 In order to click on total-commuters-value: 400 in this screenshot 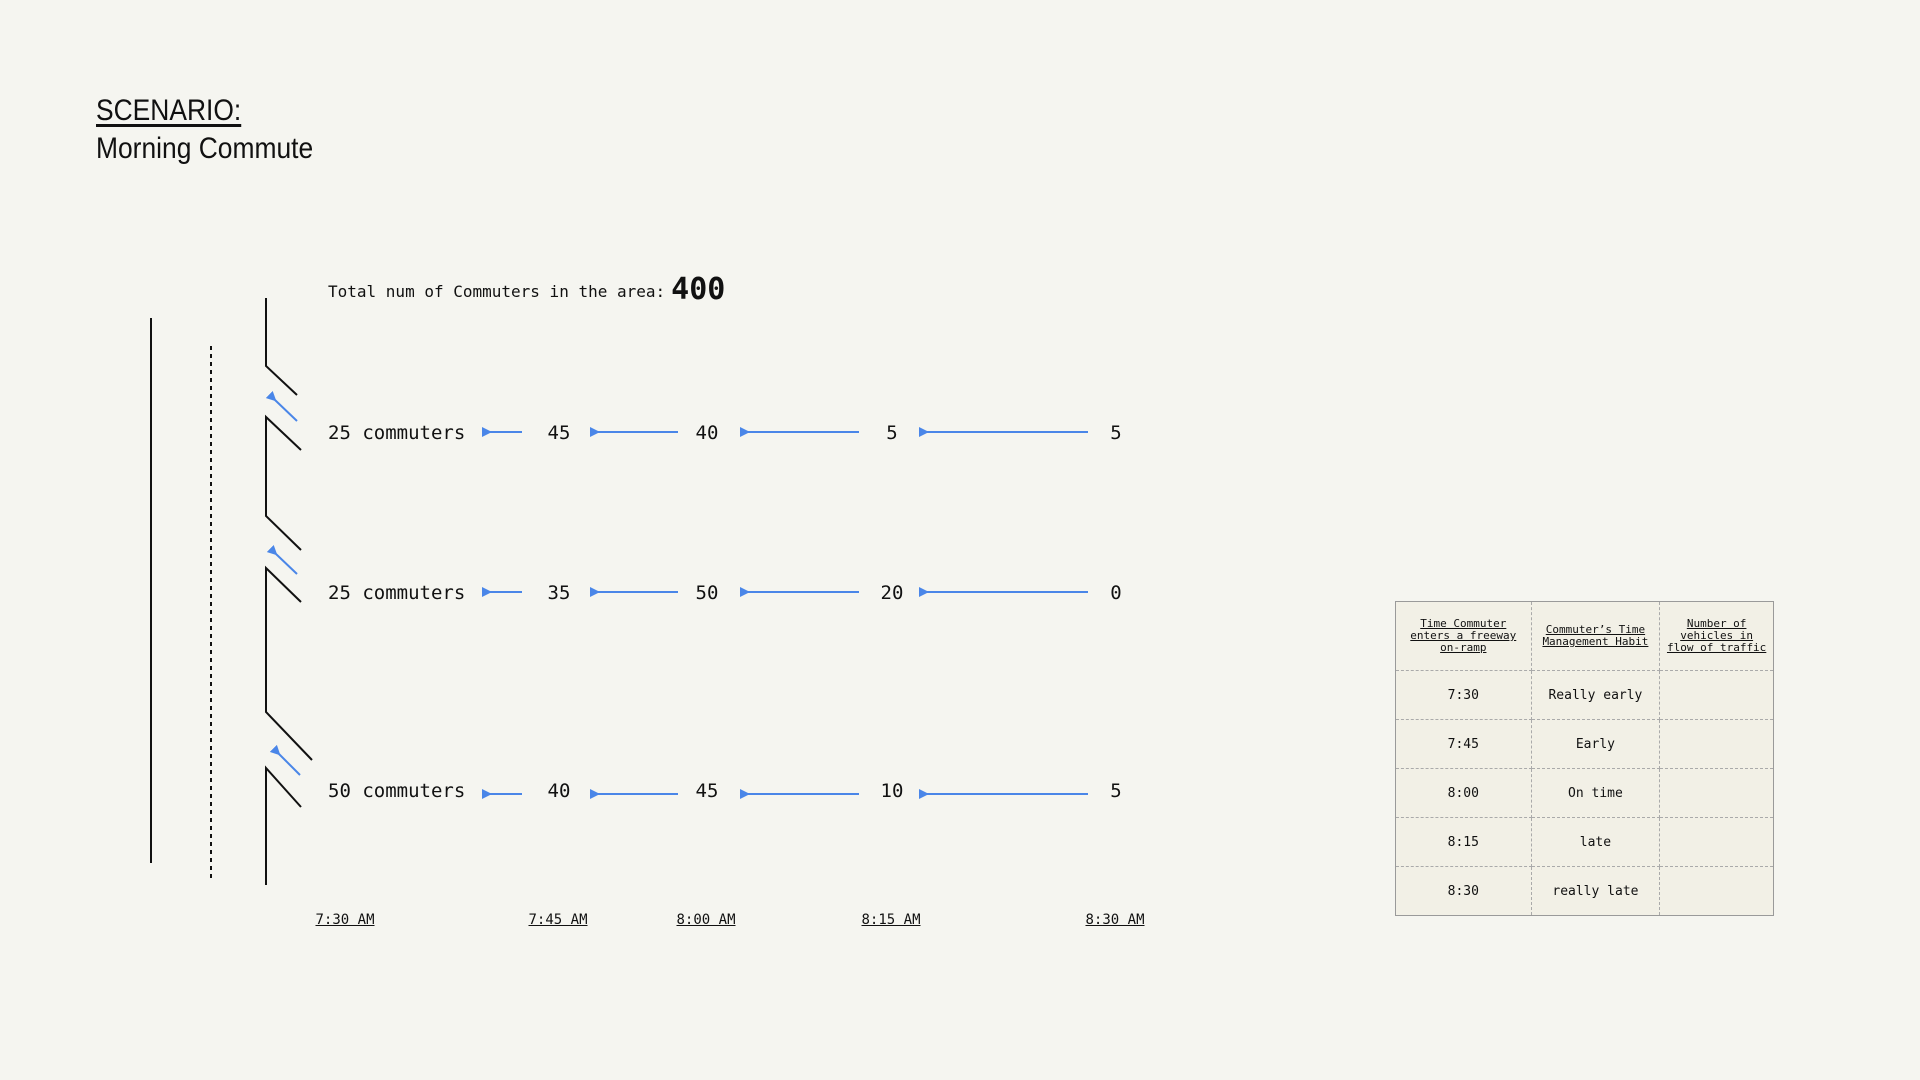, I will do `click(698, 289)`.